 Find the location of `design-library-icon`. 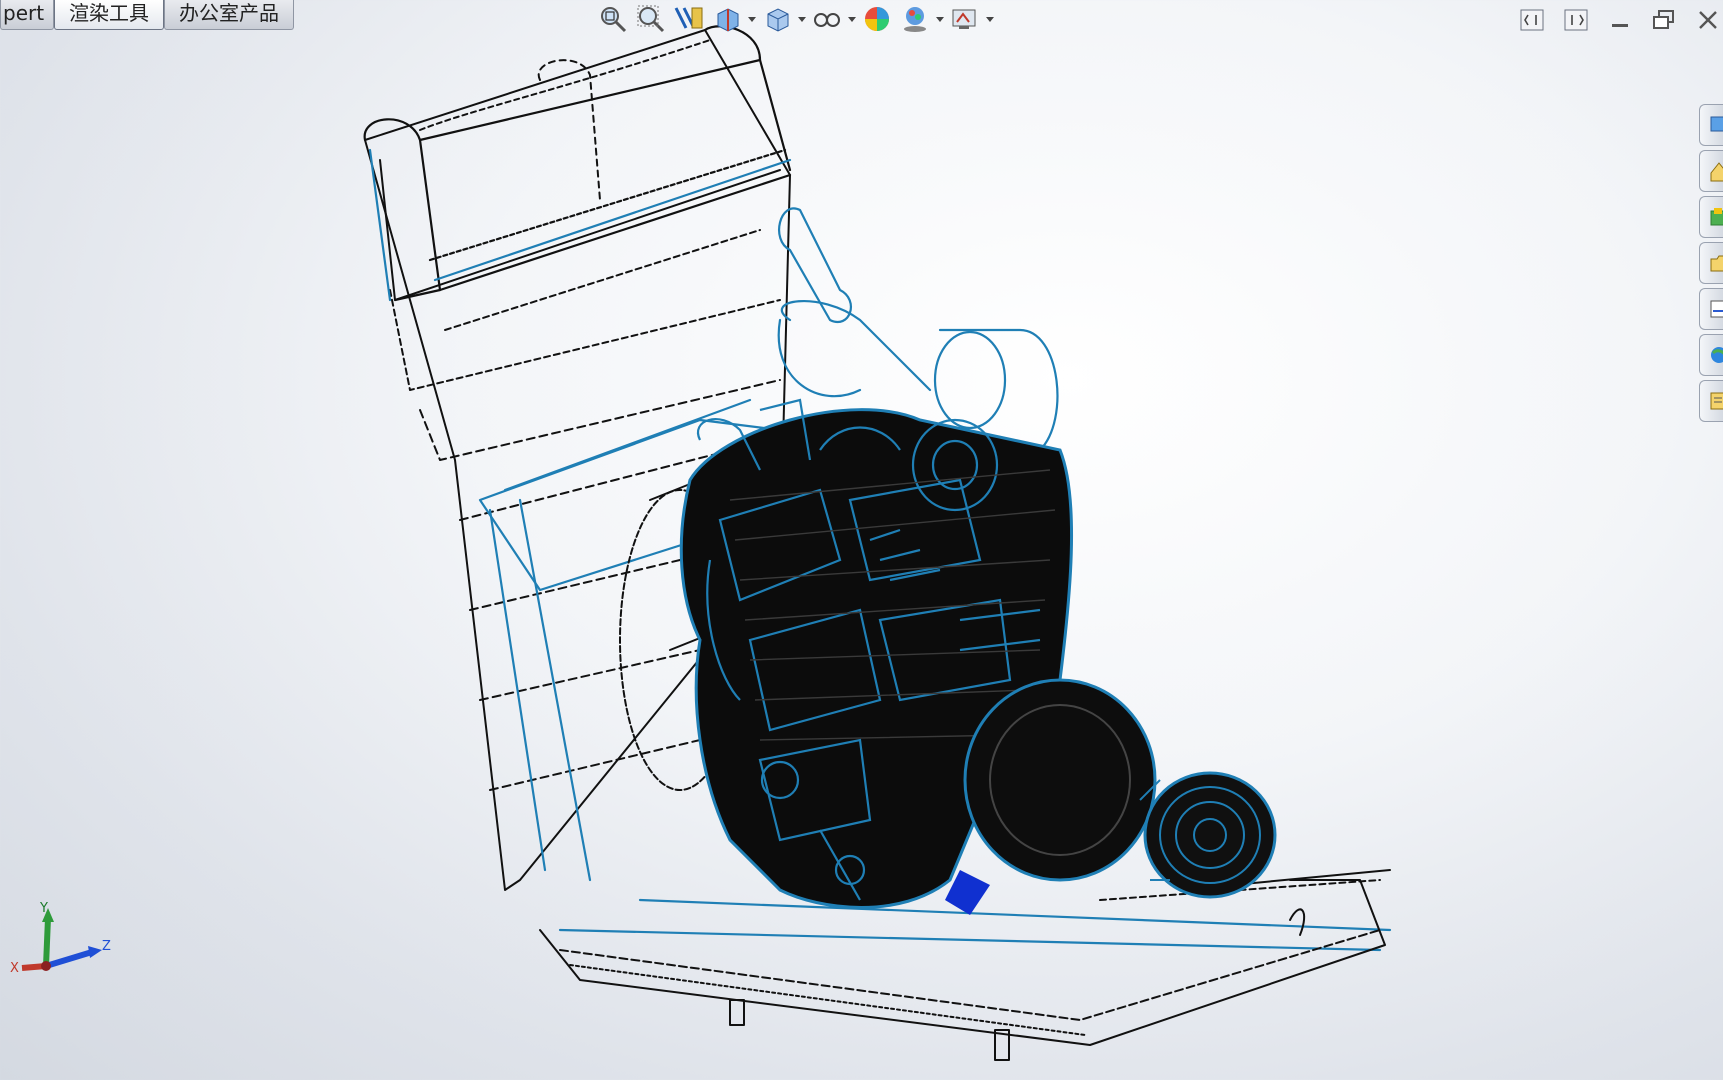

design-library-icon is located at coordinates (1711, 171).